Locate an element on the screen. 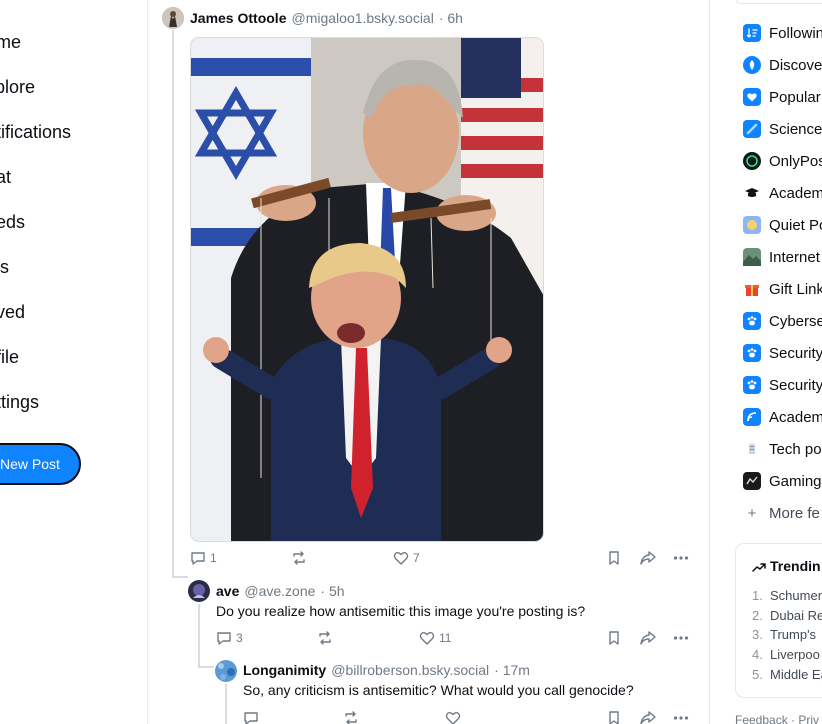  reply-button is located at coordinates (253, 717).